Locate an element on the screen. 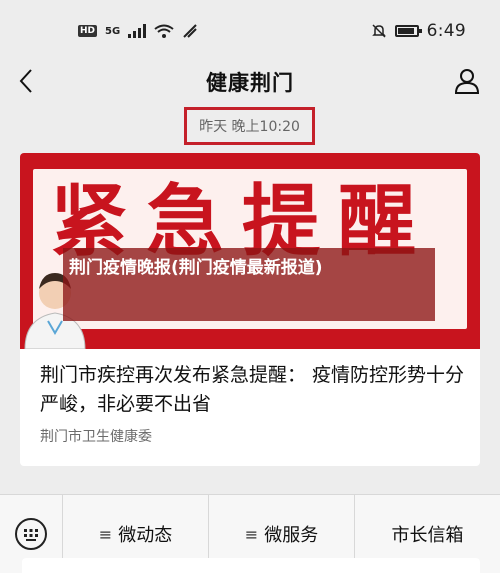 The image size is (500, 573). next-card-edge is located at coordinates (251, 565).